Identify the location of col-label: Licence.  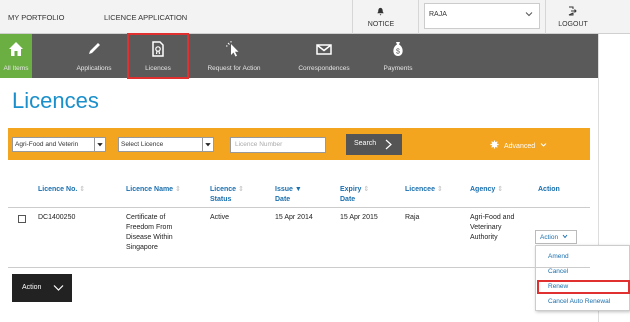
(223, 189).